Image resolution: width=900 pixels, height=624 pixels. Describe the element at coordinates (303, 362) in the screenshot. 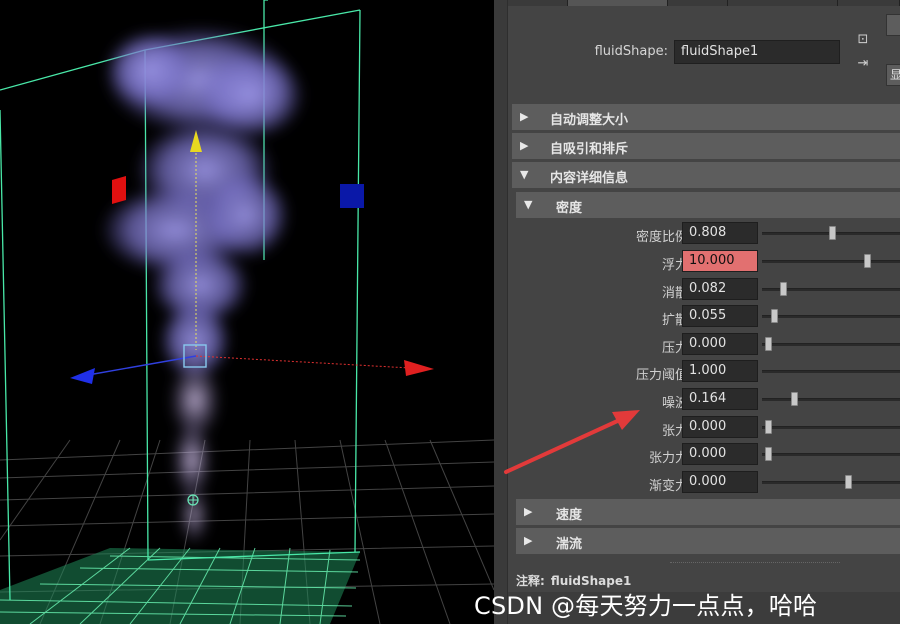

I see `x-axis-line` at that location.